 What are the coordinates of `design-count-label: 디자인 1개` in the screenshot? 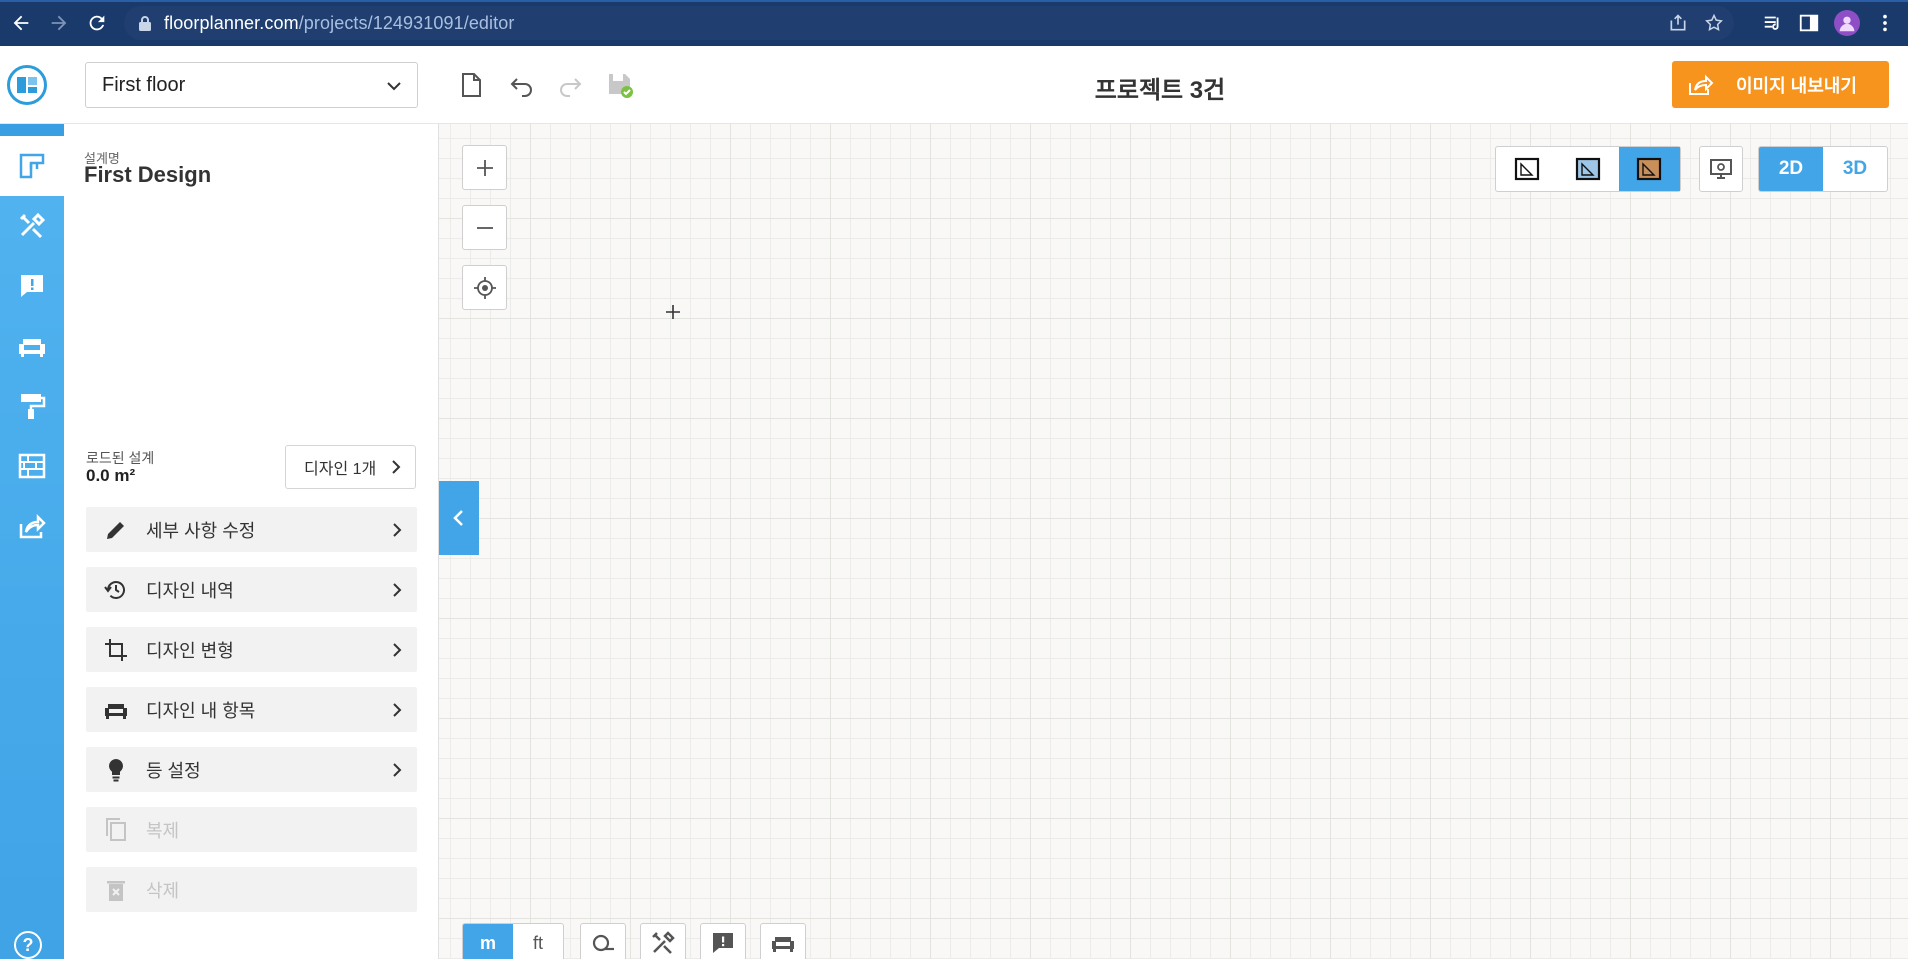 It's located at (340, 469).